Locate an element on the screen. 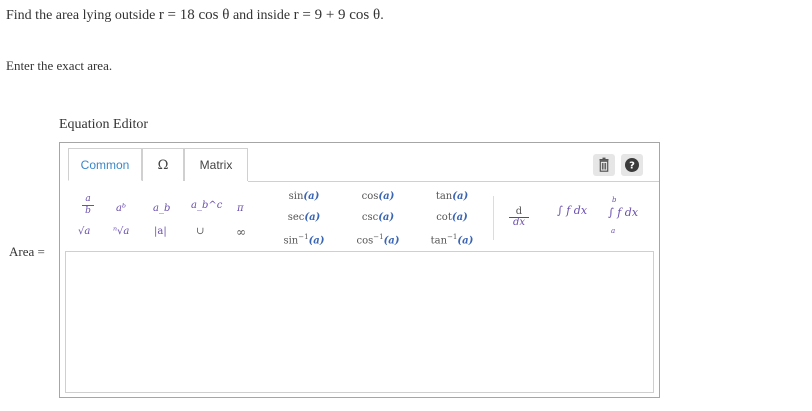 The image size is (812, 411). power-button: aᵇ is located at coordinates (121, 208).